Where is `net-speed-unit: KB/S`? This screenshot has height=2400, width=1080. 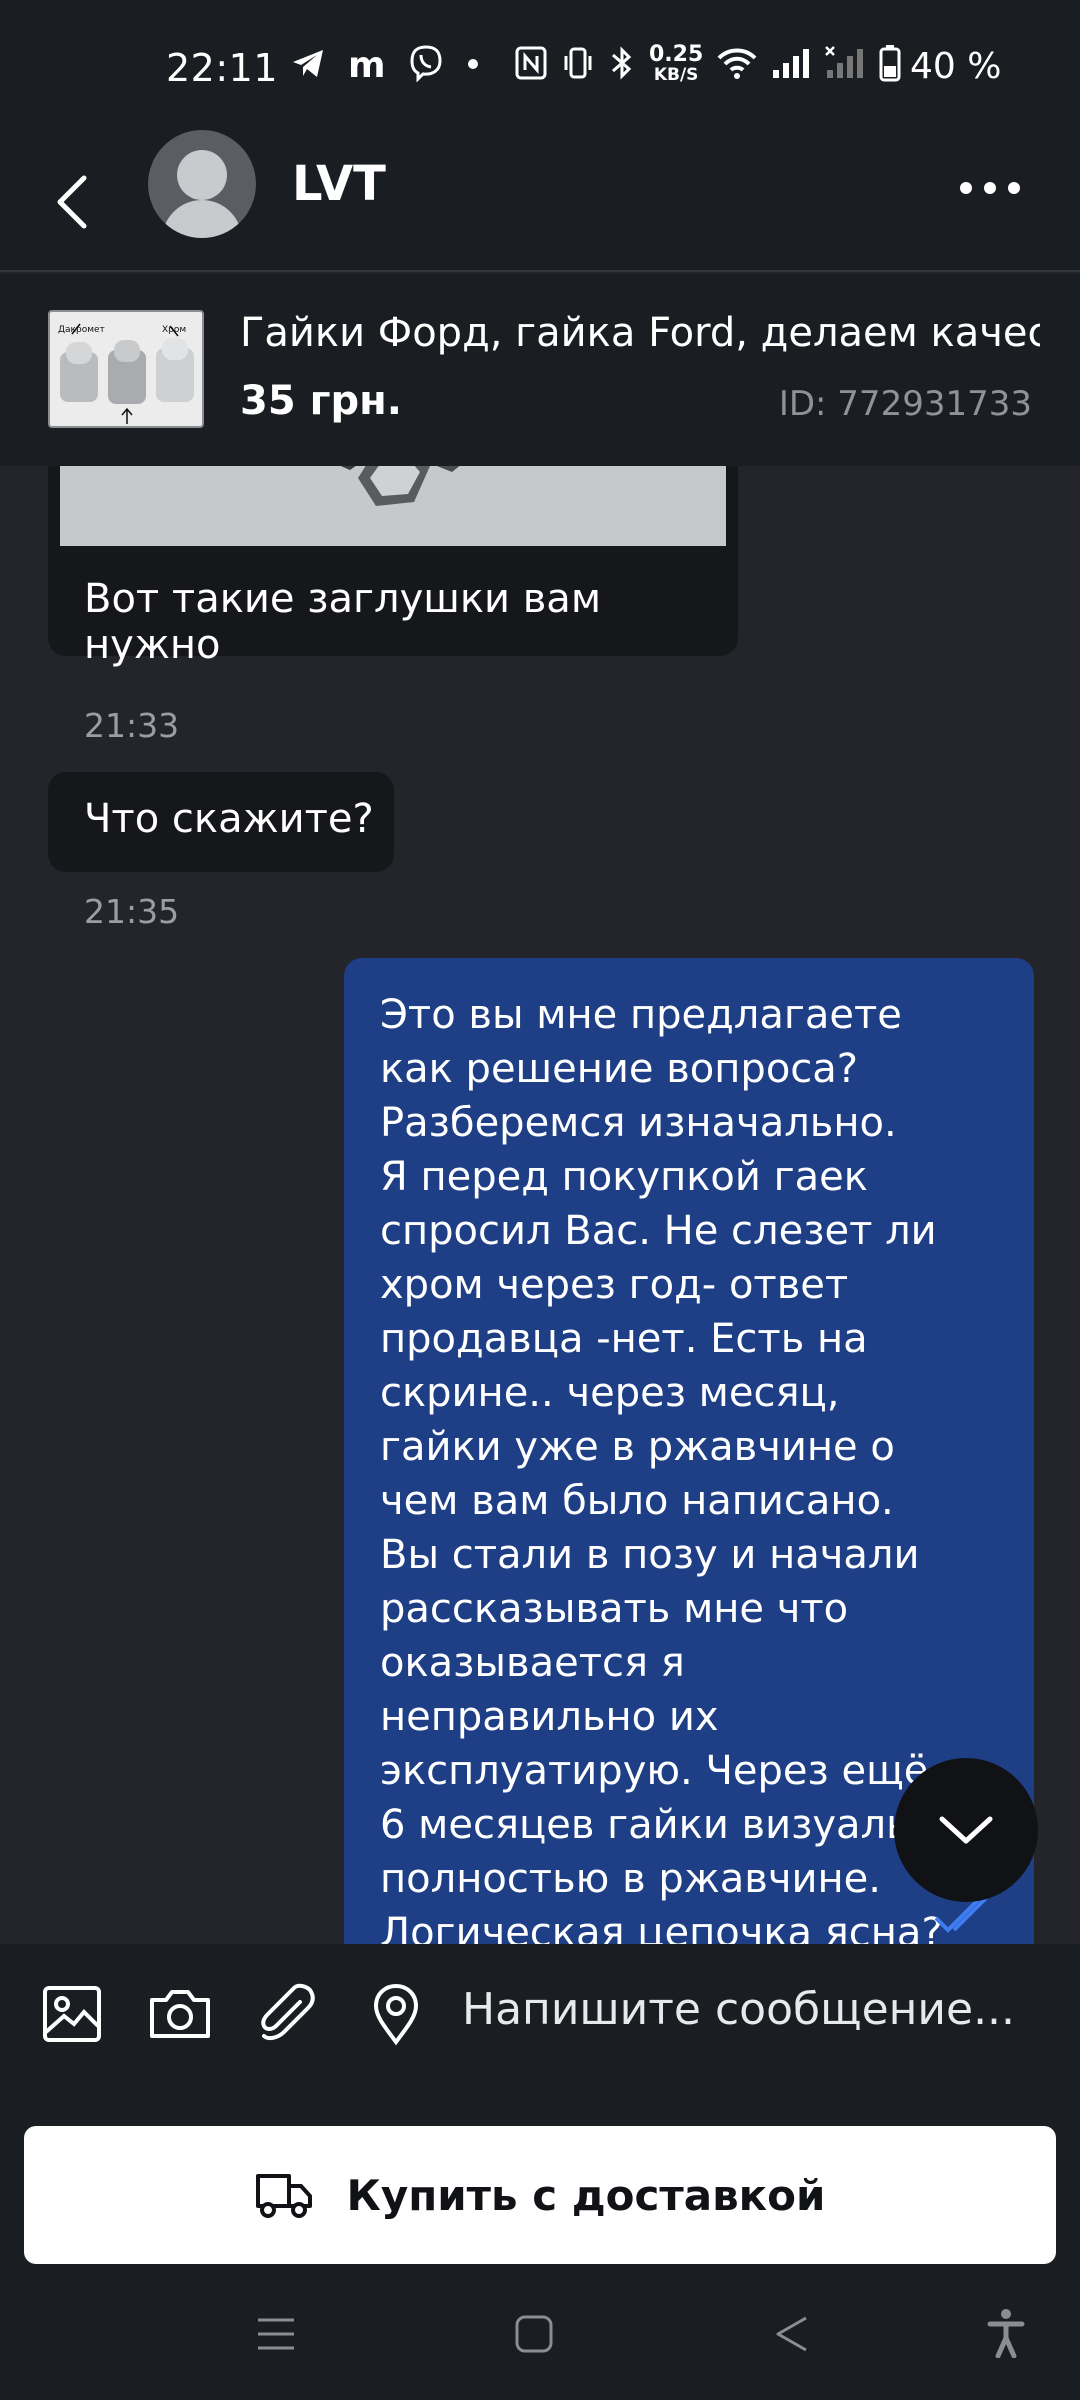
net-speed-unit: KB/S is located at coordinates (676, 75).